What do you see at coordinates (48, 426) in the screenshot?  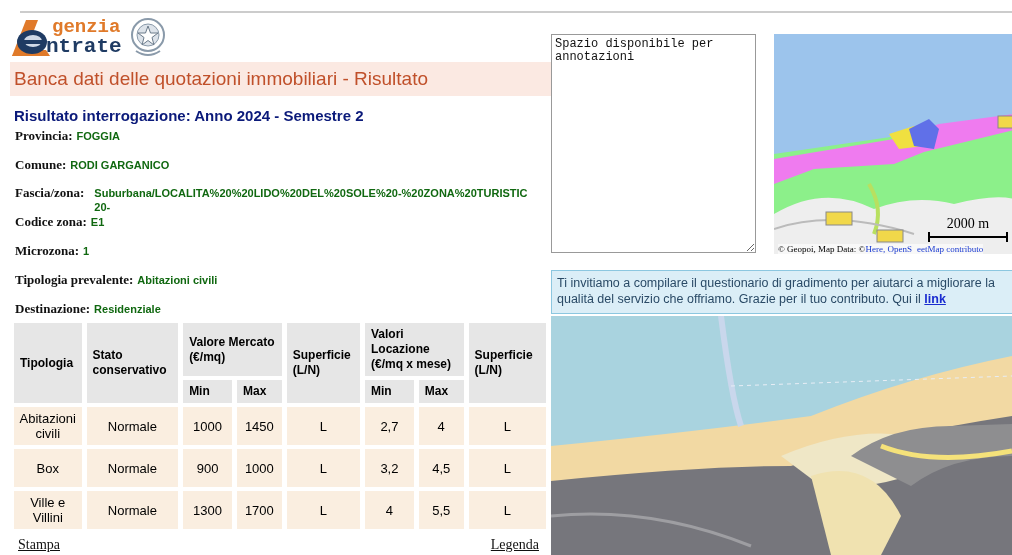 I see `table-cell: Abitazioni civili` at bounding box center [48, 426].